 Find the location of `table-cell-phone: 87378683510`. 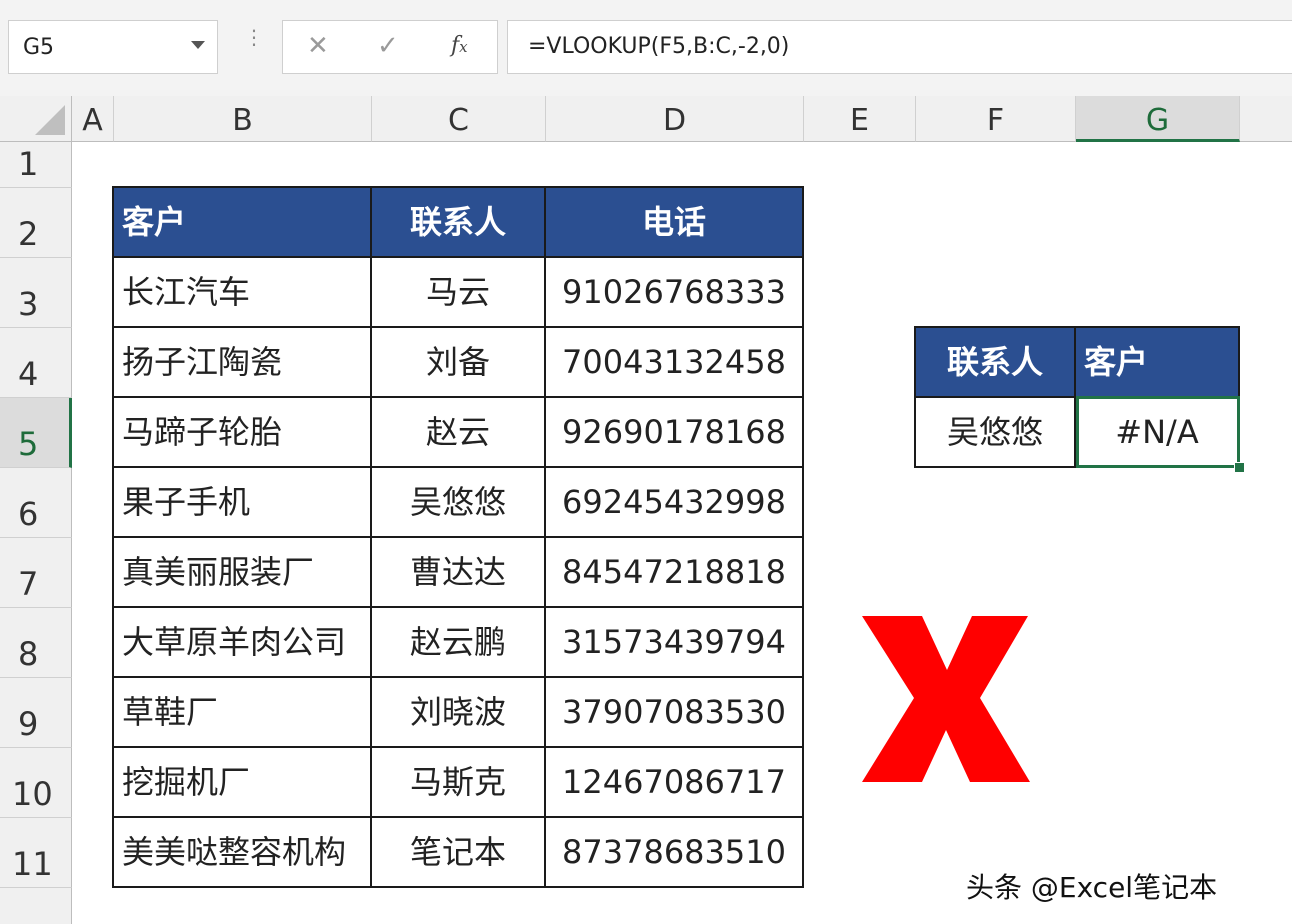

table-cell-phone: 87378683510 is located at coordinates (675, 853).